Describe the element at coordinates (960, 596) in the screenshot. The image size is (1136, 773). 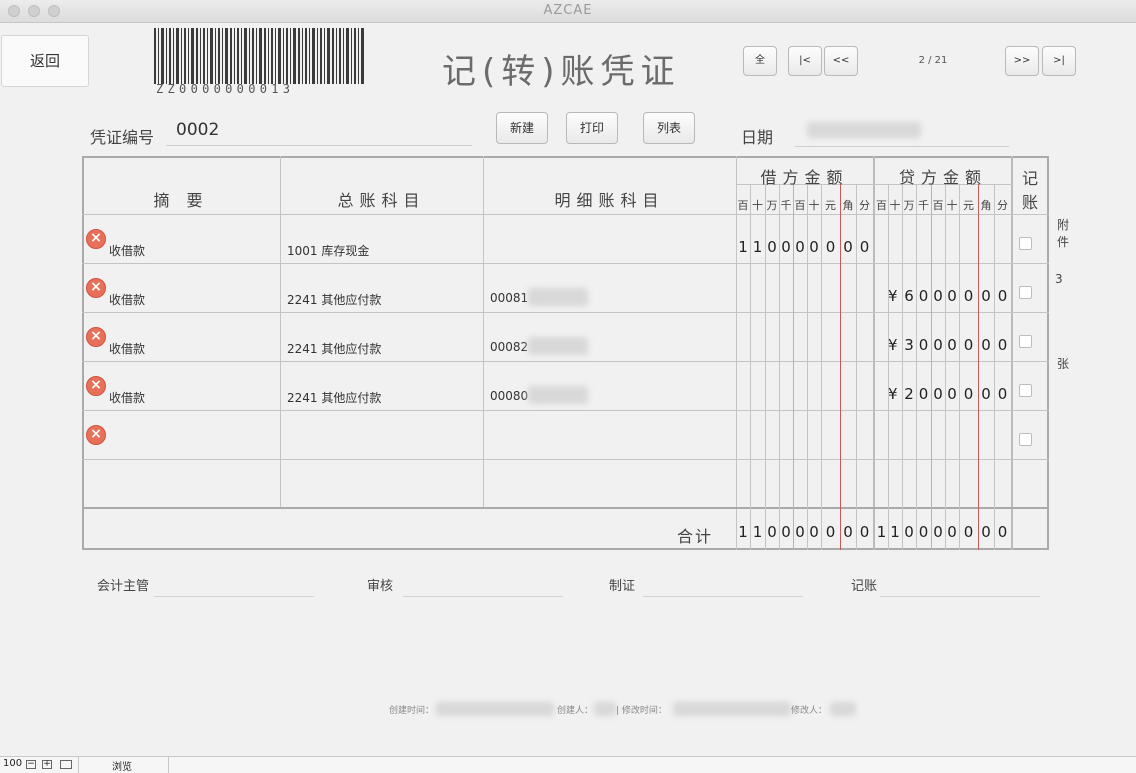
I see `posting-field` at that location.